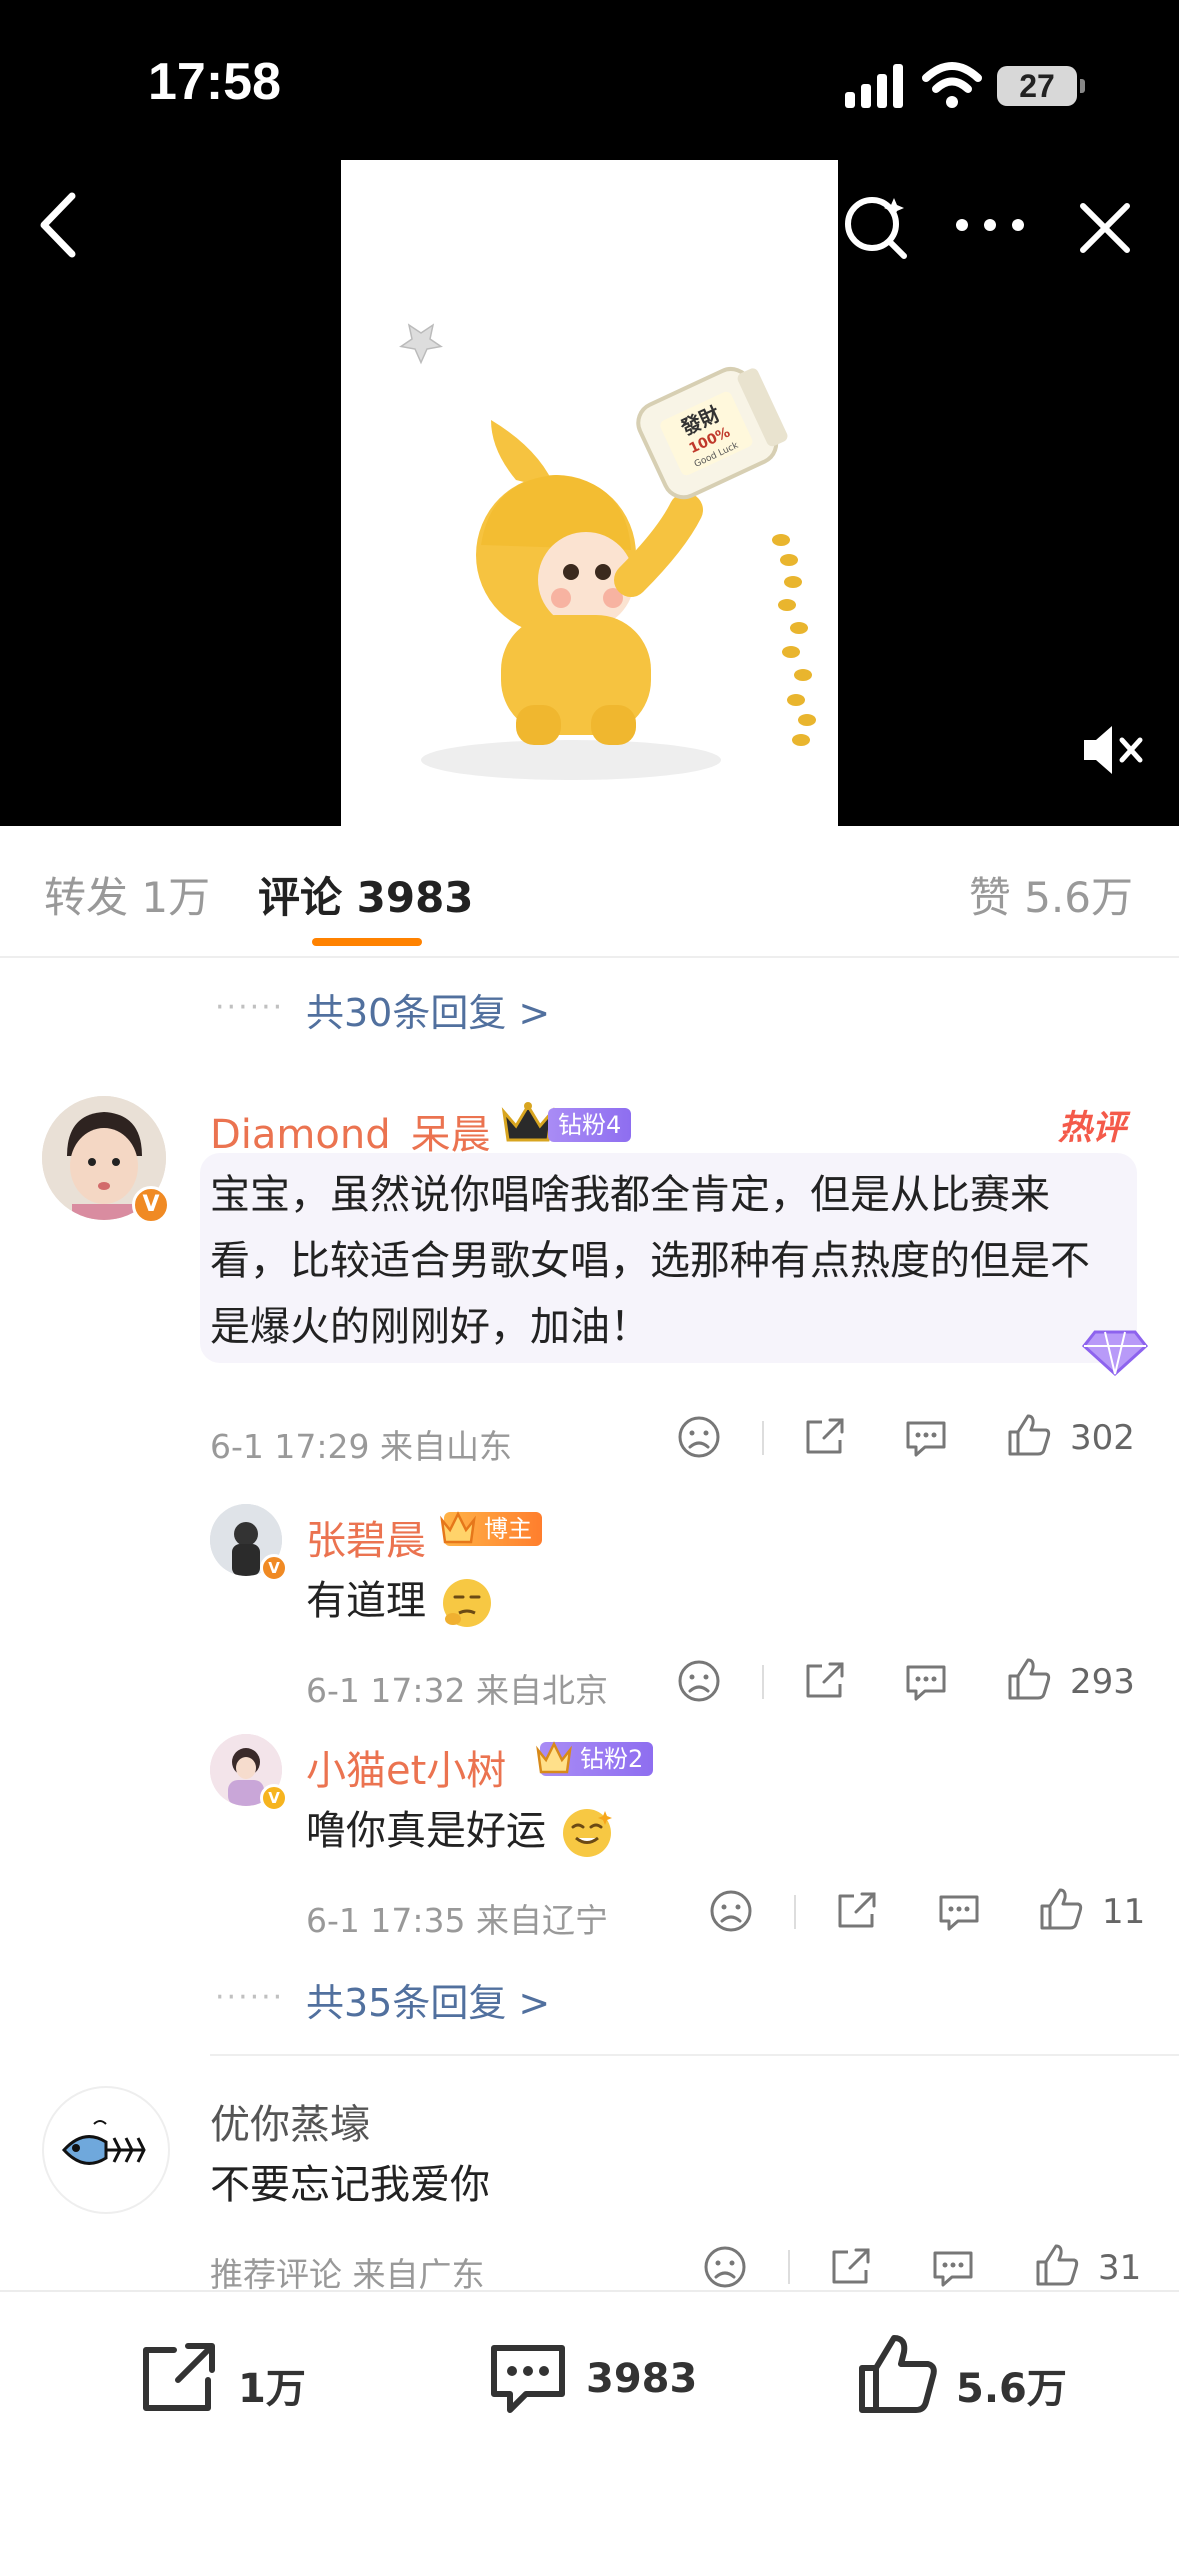 This screenshot has width=1179, height=2558. Describe the element at coordinates (990, 225) in the screenshot. I see `more-options-icon` at that location.